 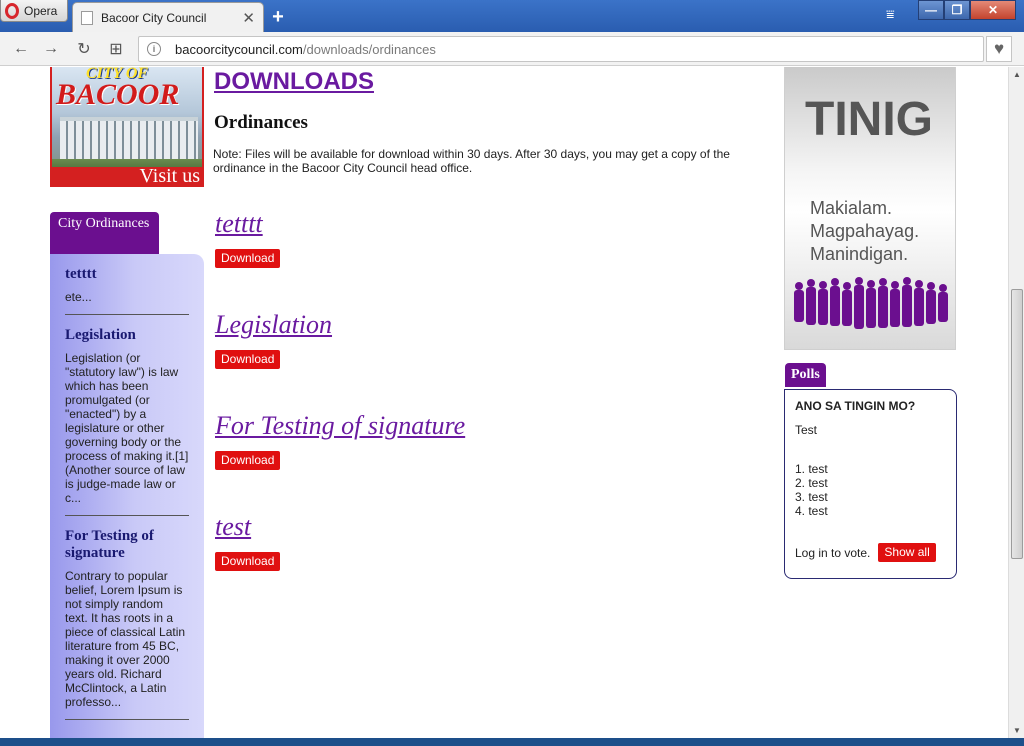 I want to click on close-icon: ✕, so click(x=248, y=18).